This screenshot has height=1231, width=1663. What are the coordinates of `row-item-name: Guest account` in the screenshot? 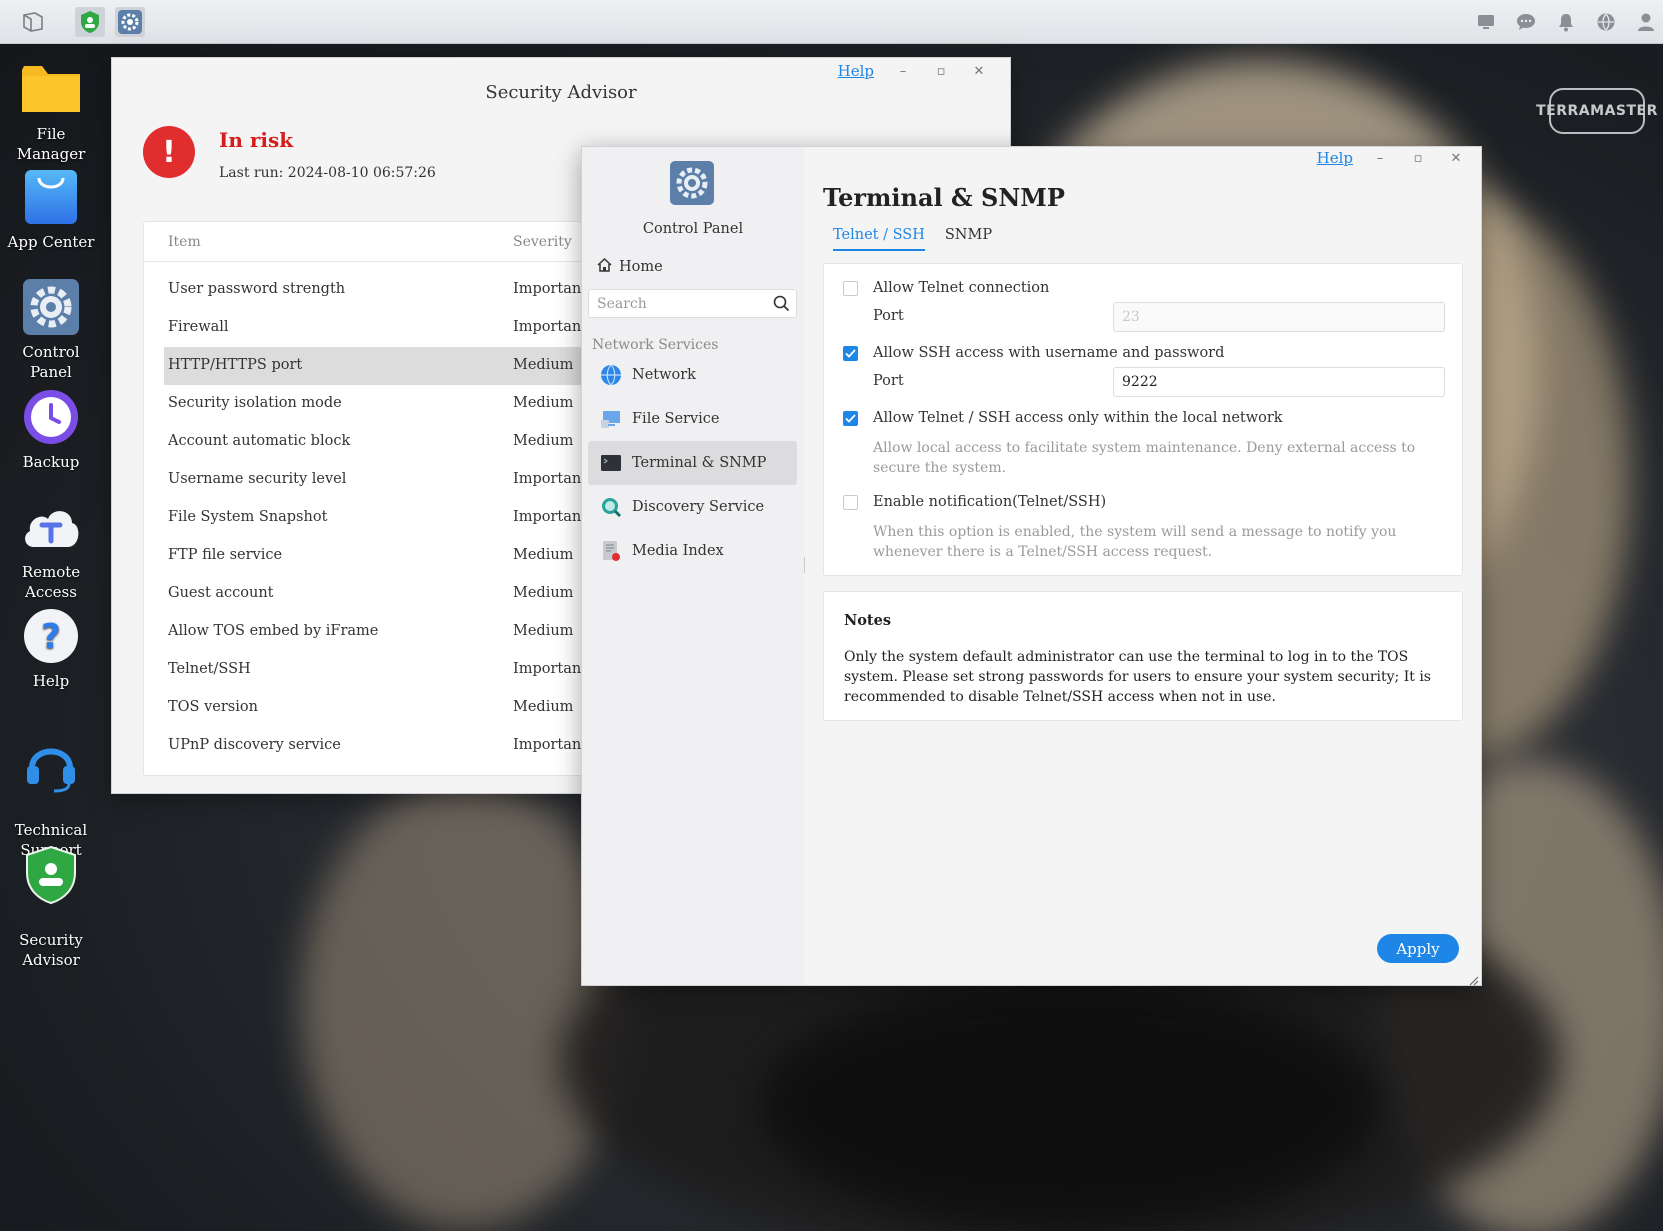 It's located at (221, 593).